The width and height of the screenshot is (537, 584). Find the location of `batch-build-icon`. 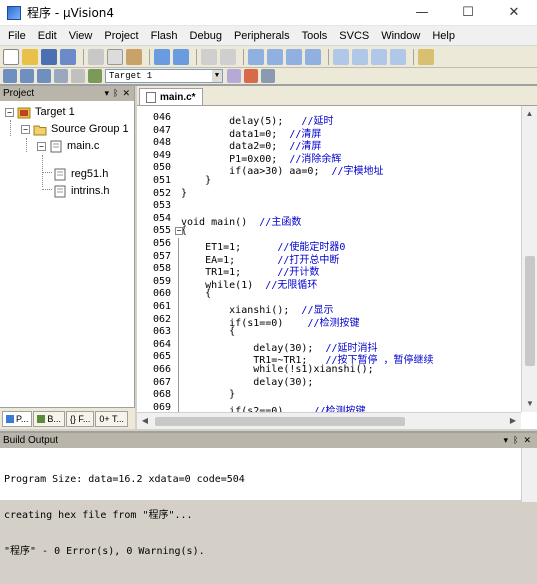

batch-build-icon is located at coordinates (61, 76).